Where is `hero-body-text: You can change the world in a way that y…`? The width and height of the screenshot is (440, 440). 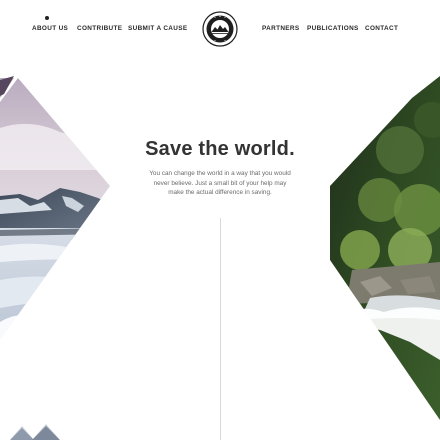
hero-body-text: You can change the world in a way that y… is located at coordinates (220, 183).